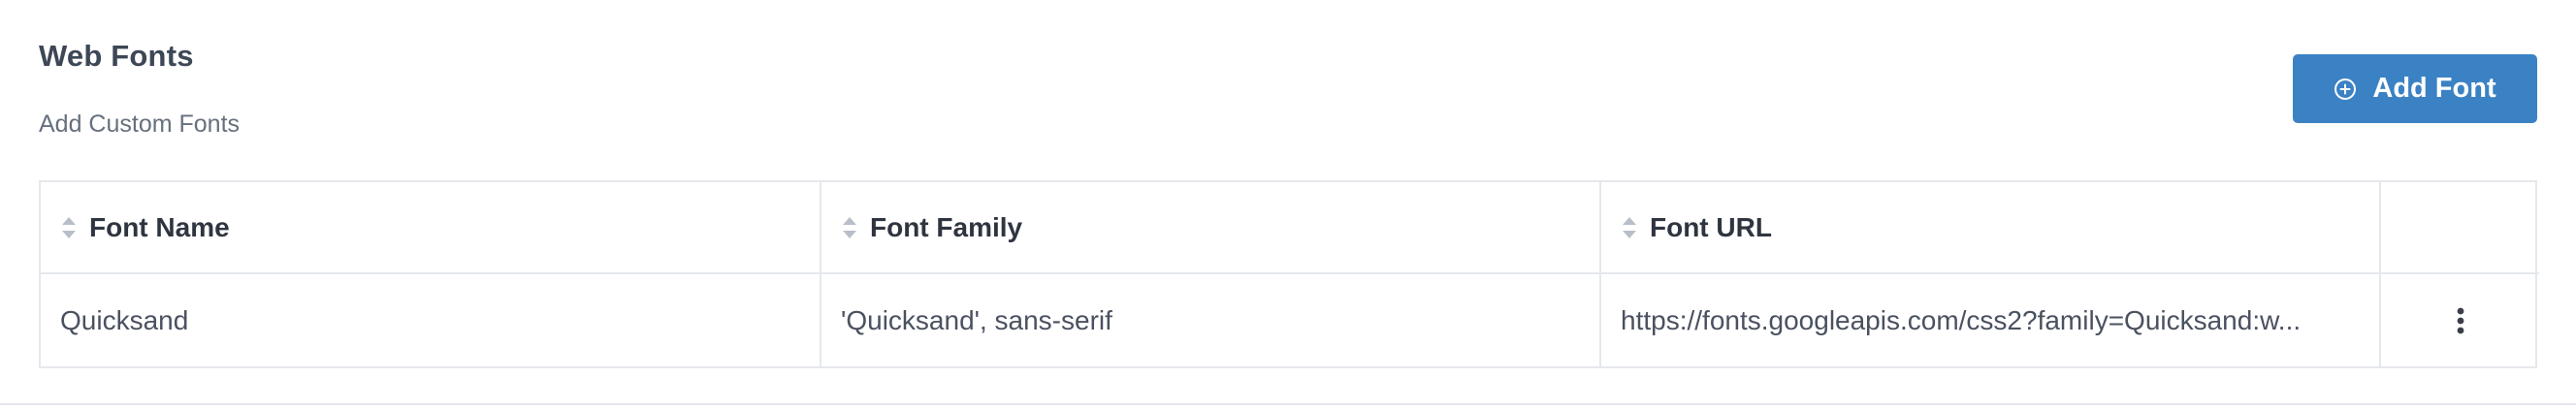 The width and height of the screenshot is (2576, 409). Describe the element at coordinates (431, 319) in the screenshot. I see `font-name-cell: Quicksand` at that location.